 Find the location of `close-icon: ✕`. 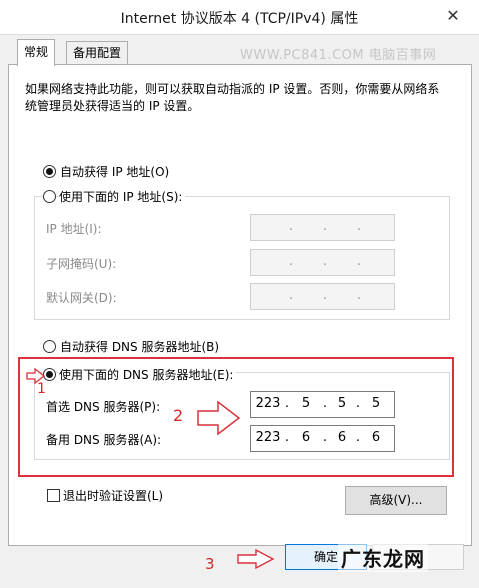

close-icon: ✕ is located at coordinates (453, 15).